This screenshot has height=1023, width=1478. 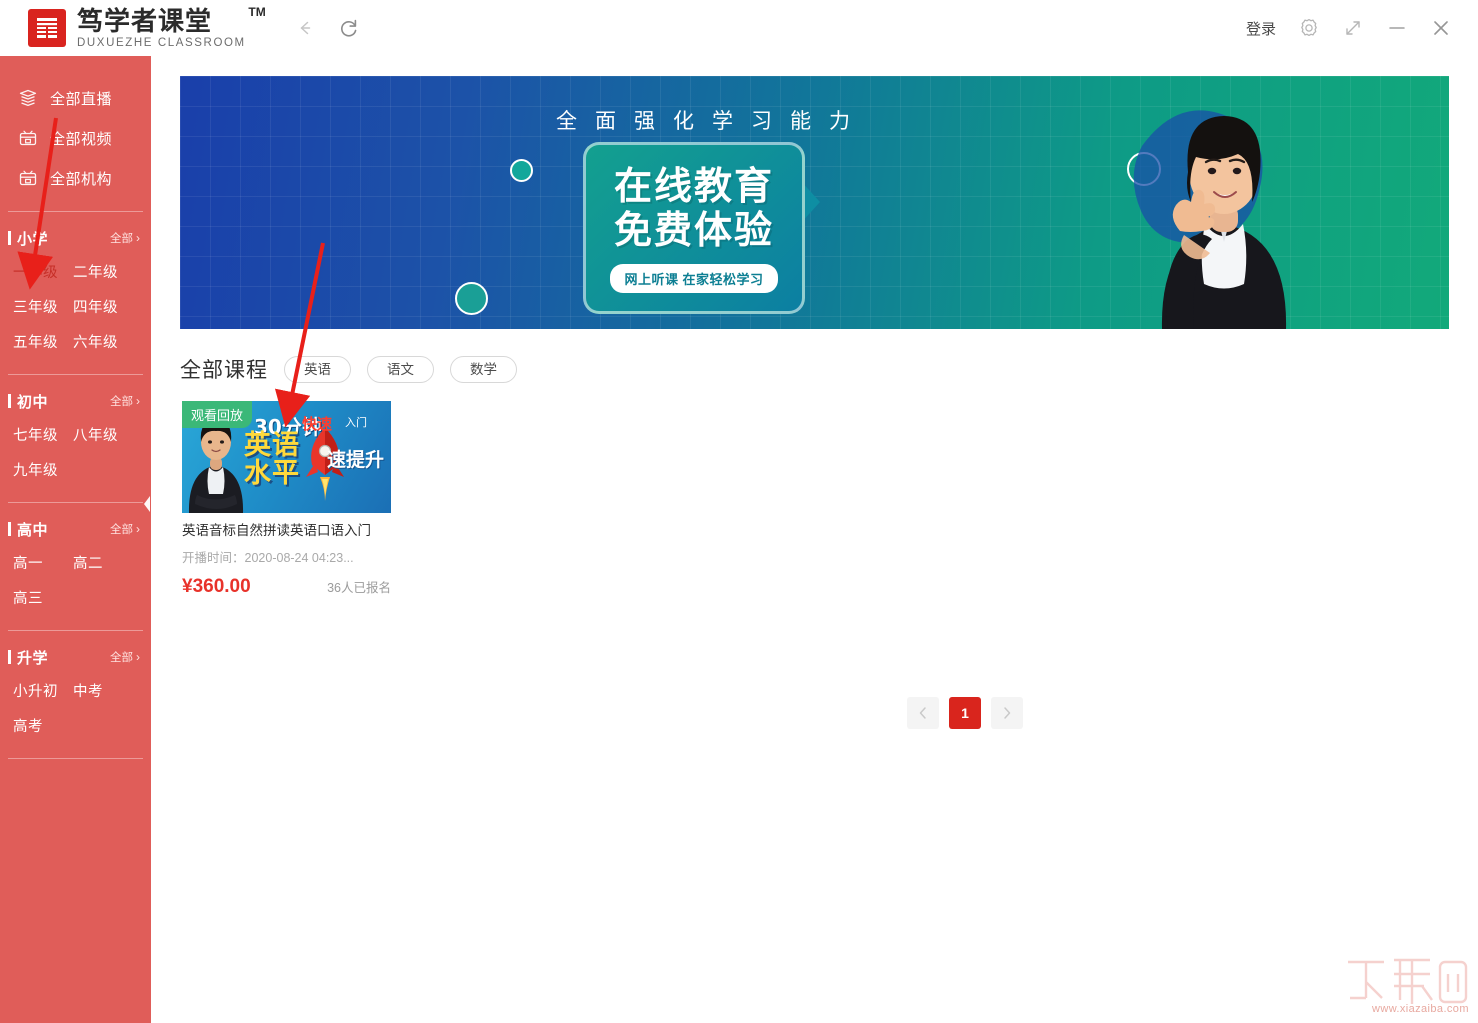 I want to click on institution-box-icon, so click(x=28, y=178).